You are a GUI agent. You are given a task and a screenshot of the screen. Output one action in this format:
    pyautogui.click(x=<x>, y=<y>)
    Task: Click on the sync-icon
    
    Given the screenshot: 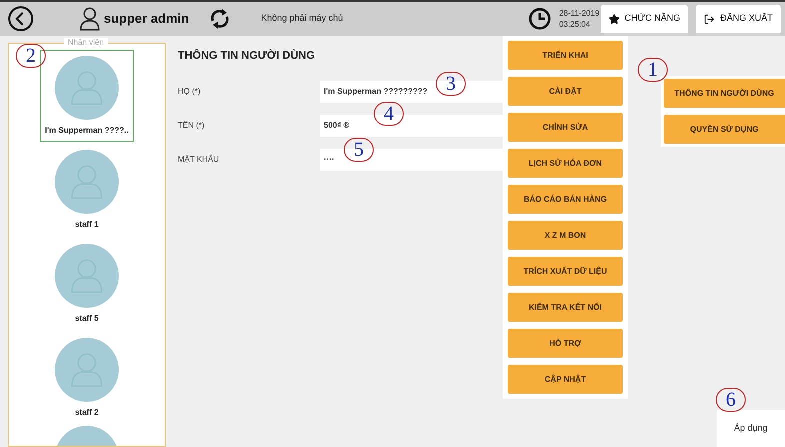 What is the action you would take?
    pyautogui.click(x=220, y=19)
    